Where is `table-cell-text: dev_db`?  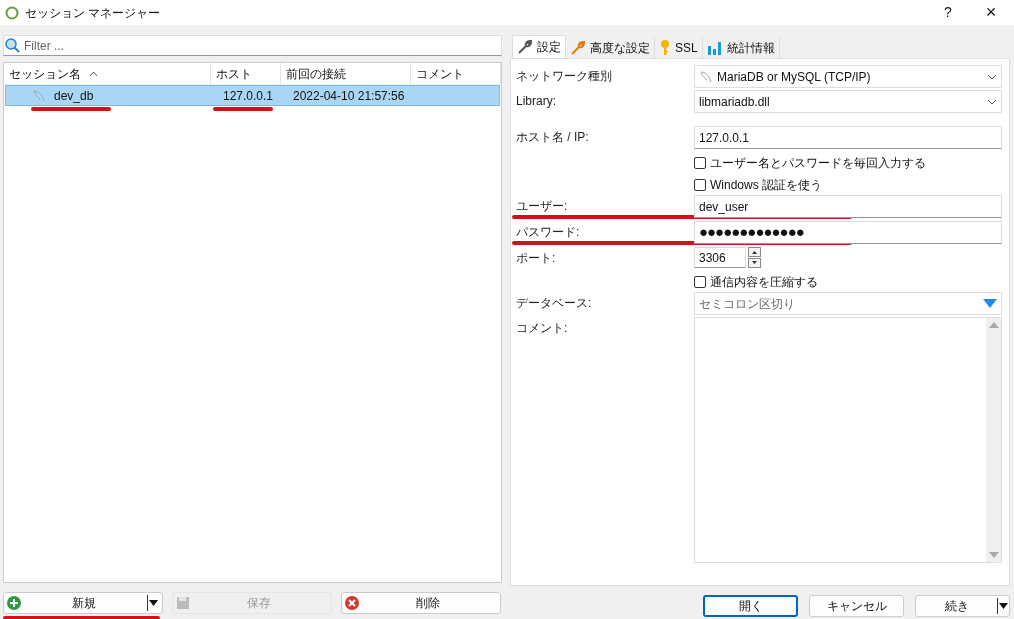 table-cell-text: dev_db is located at coordinates (74, 96).